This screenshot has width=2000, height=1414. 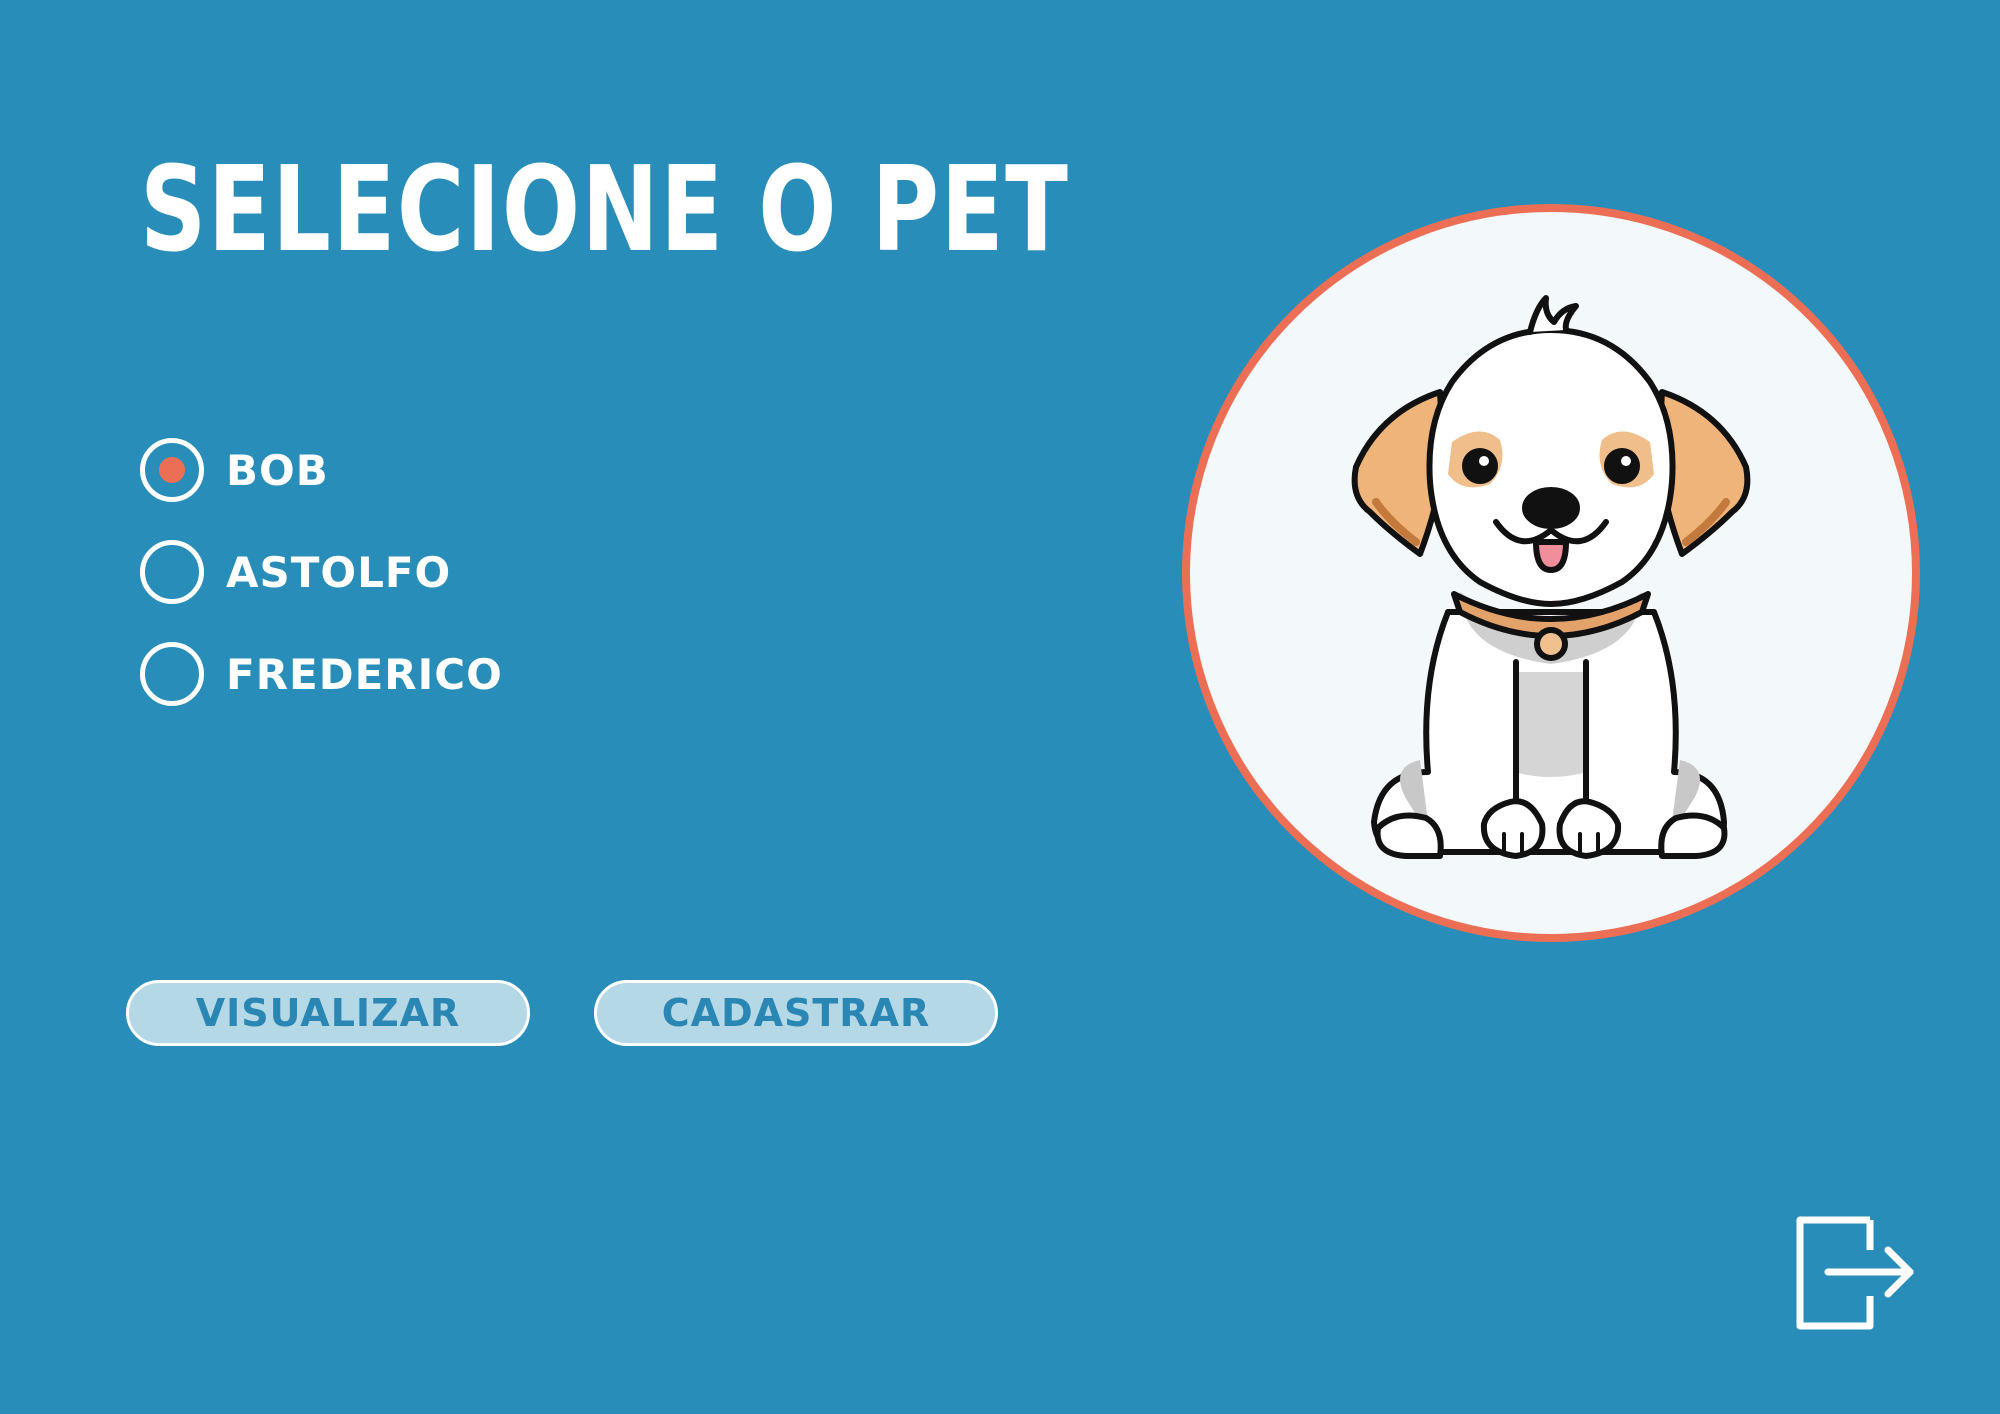 I want to click on page-title: SELECIONE O PET, so click(x=605, y=209).